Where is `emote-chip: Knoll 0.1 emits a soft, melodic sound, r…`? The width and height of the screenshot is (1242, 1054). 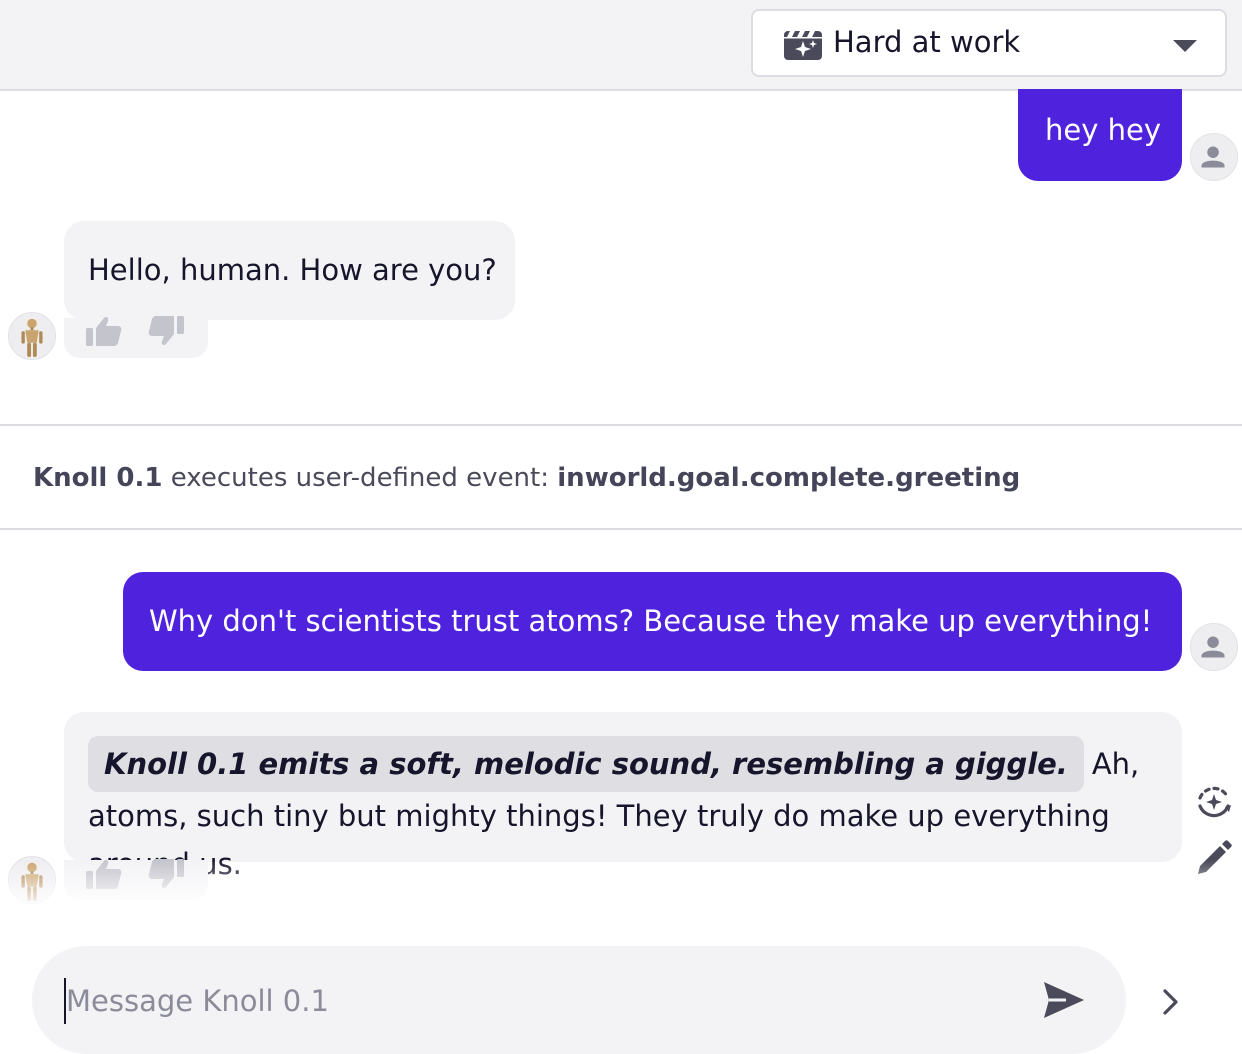 emote-chip: Knoll 0.1 emits a soft, melodic sound, r… is located at coordinates (586, 764).